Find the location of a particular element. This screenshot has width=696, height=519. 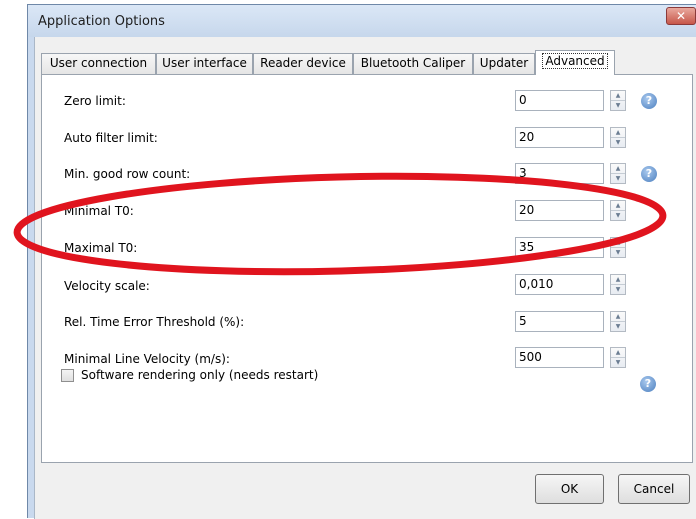

maximal-t0-spinner: ▲ ▼ is located at coordinates (618, 247).